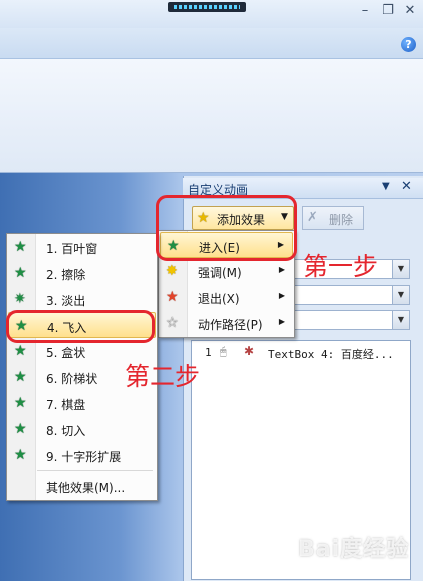  I want to click on star-outline-icon: ☆, so click(172, 323).